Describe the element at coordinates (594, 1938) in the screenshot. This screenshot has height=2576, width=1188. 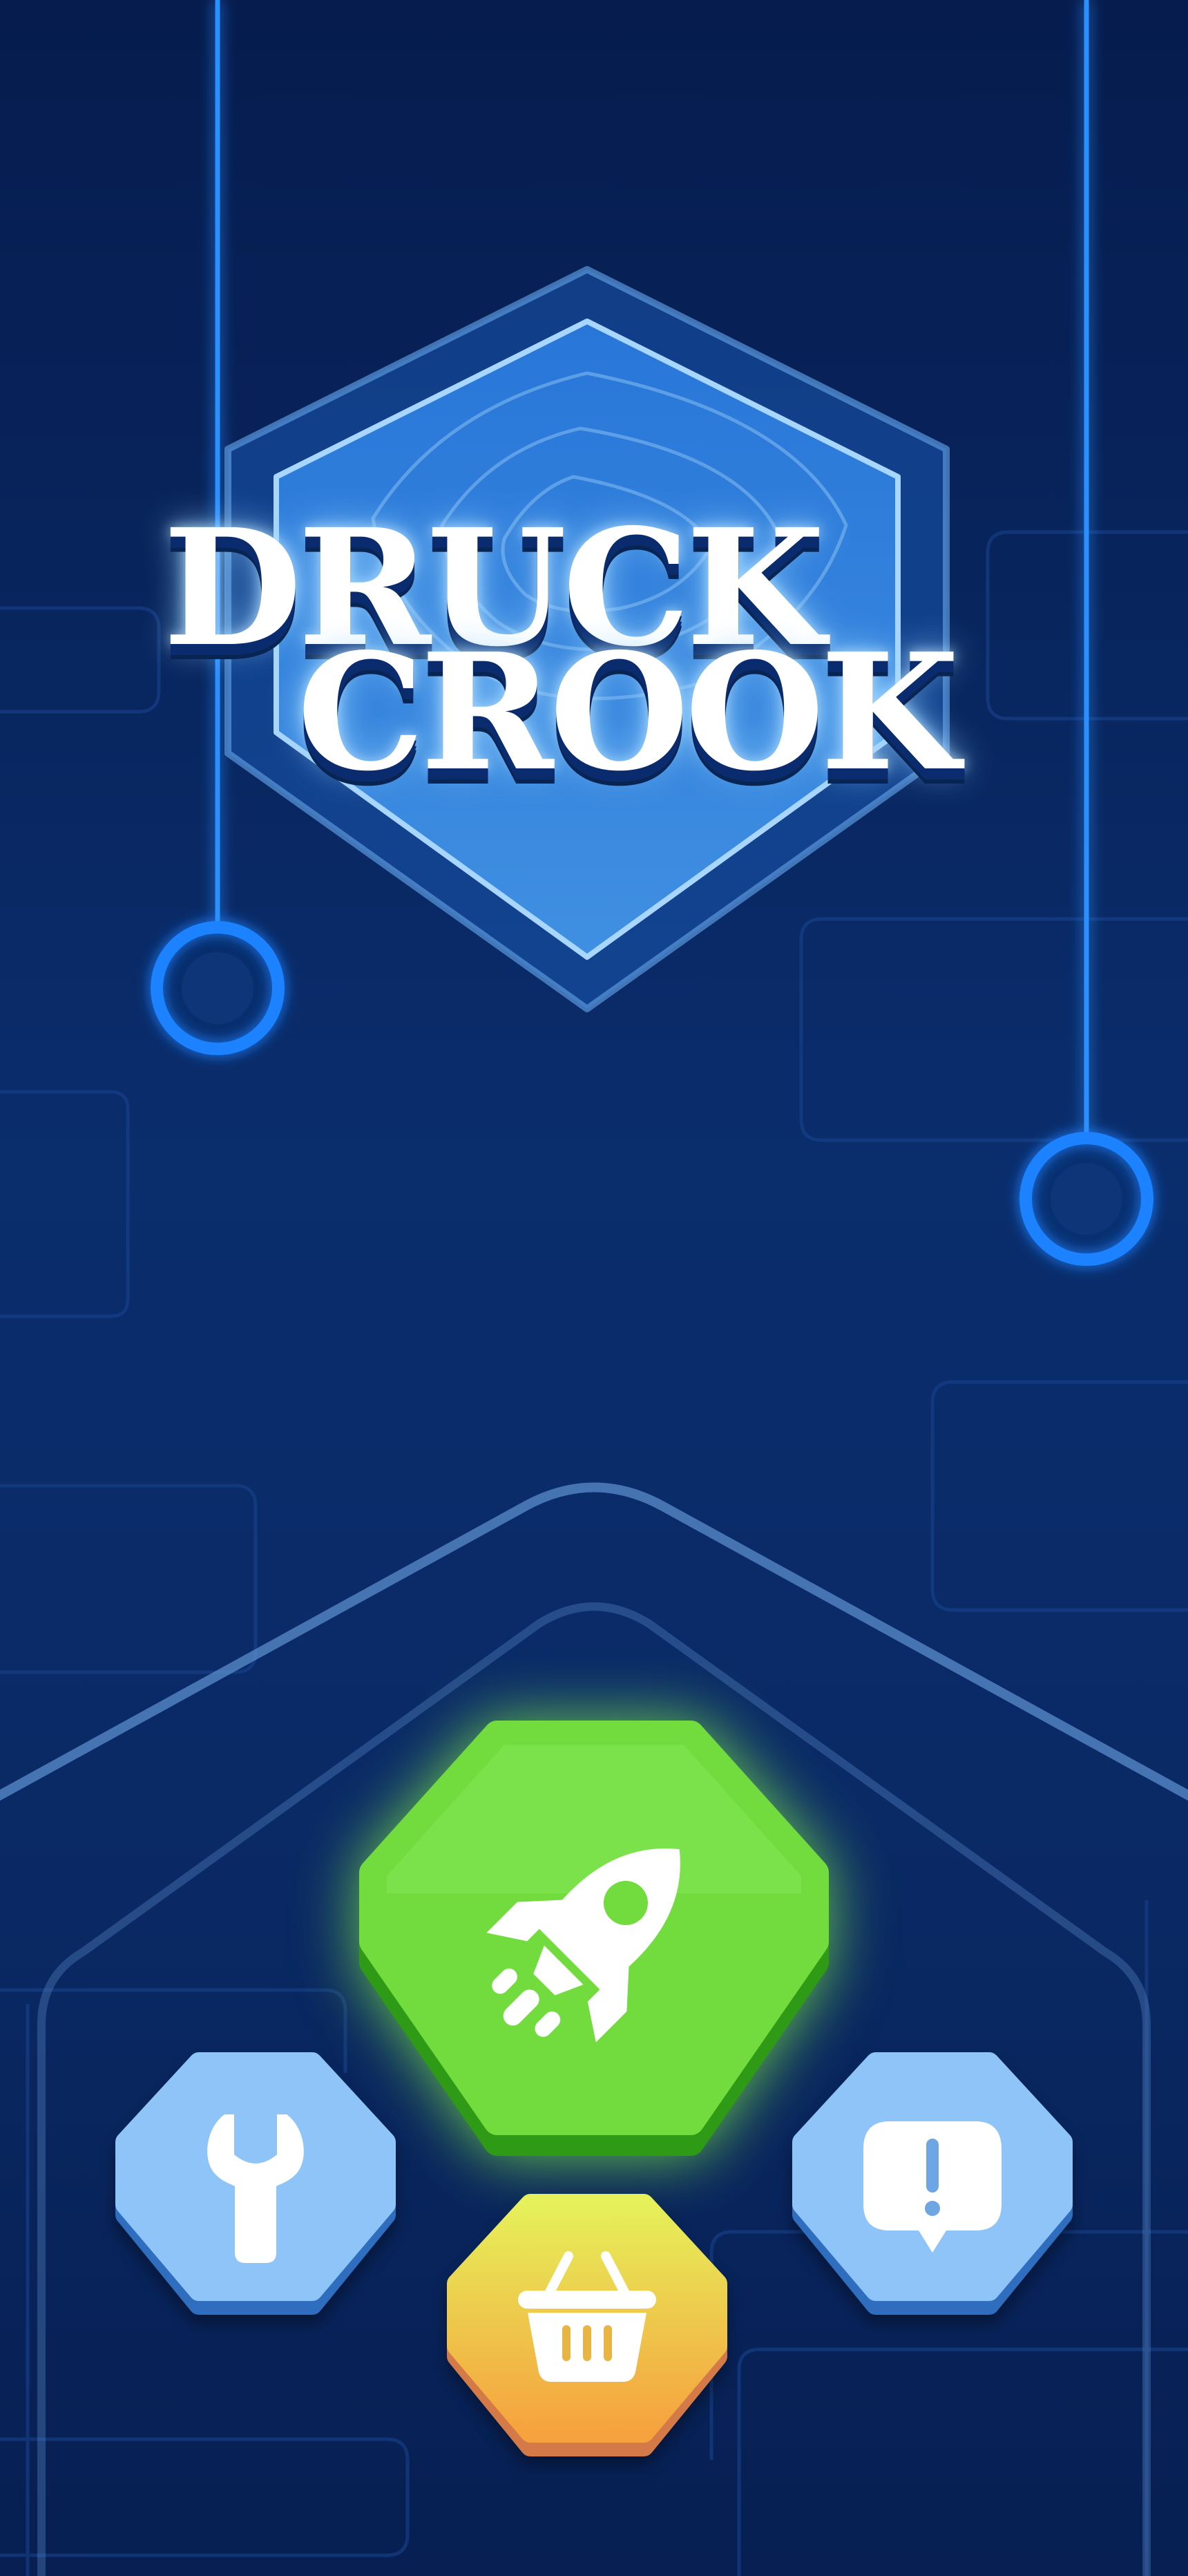
I see `play-hex-shape` at that location.